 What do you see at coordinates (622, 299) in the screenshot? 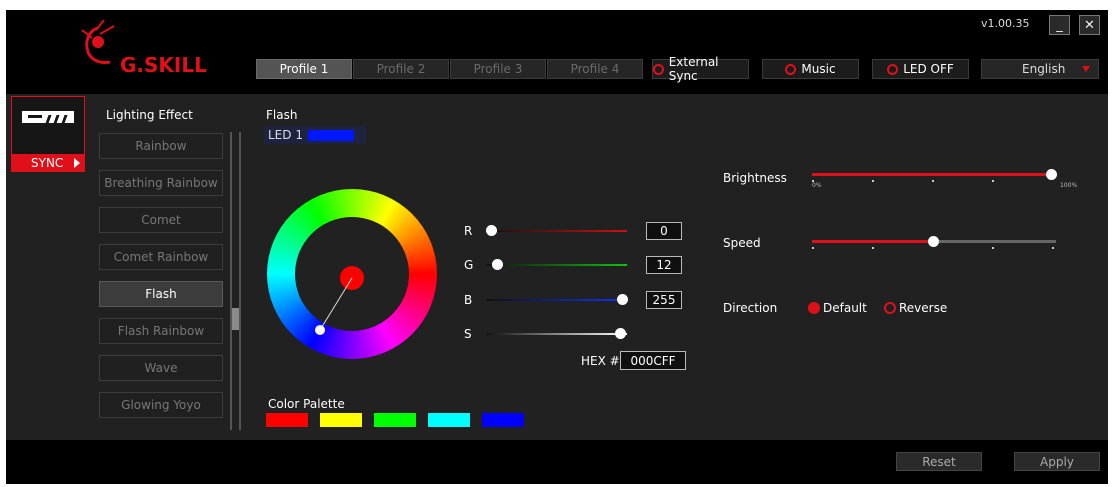
I see `b-slider-knob` at bounding box center [622, 299].